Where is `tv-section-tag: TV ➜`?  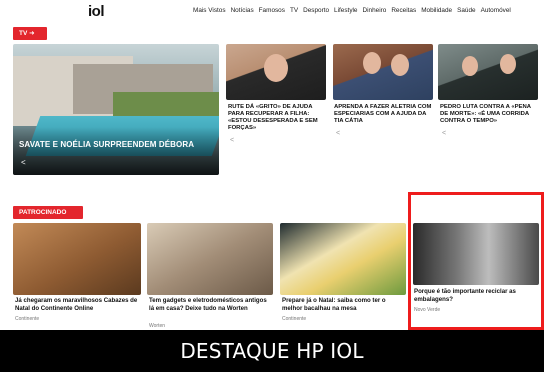 tv-section-tag: TV ➜ is located at coordinates (30, 33).